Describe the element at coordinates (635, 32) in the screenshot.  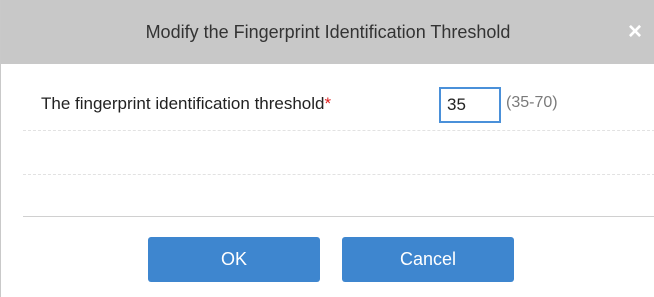
I see `close-icon: ×` at that location.